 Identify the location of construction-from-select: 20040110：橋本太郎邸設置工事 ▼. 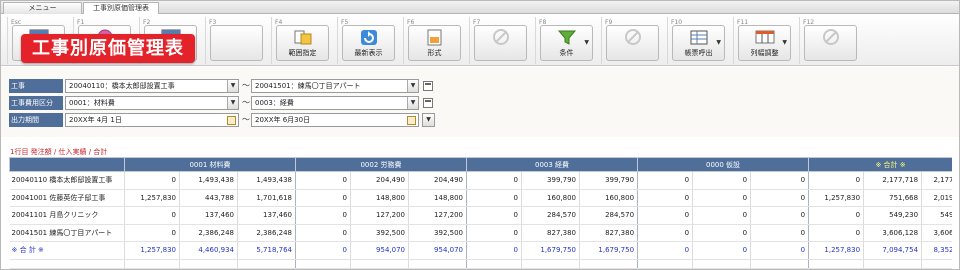
(152, 86).